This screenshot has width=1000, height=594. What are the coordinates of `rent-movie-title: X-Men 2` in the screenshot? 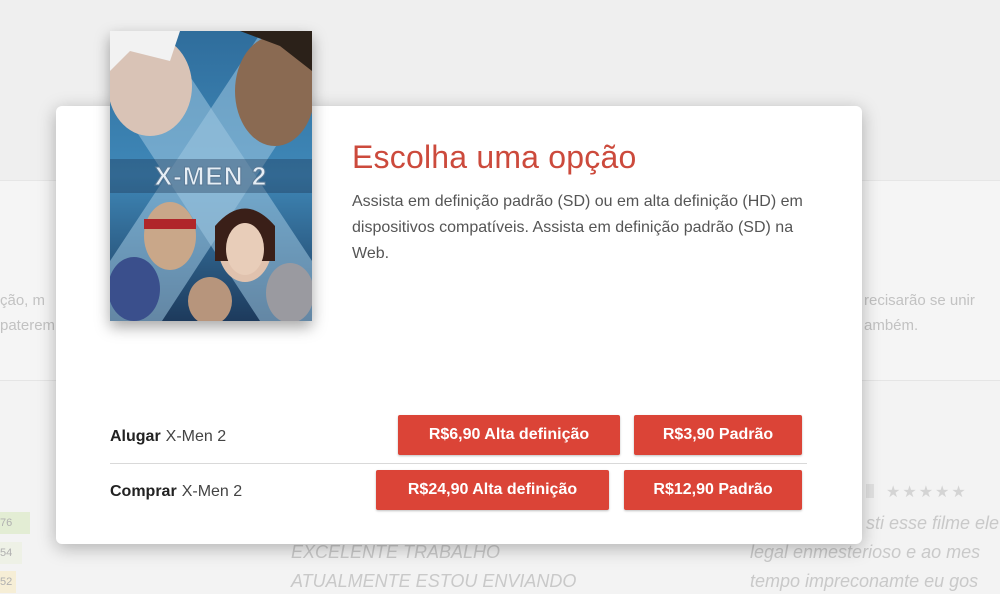 It's located at (196, 436).